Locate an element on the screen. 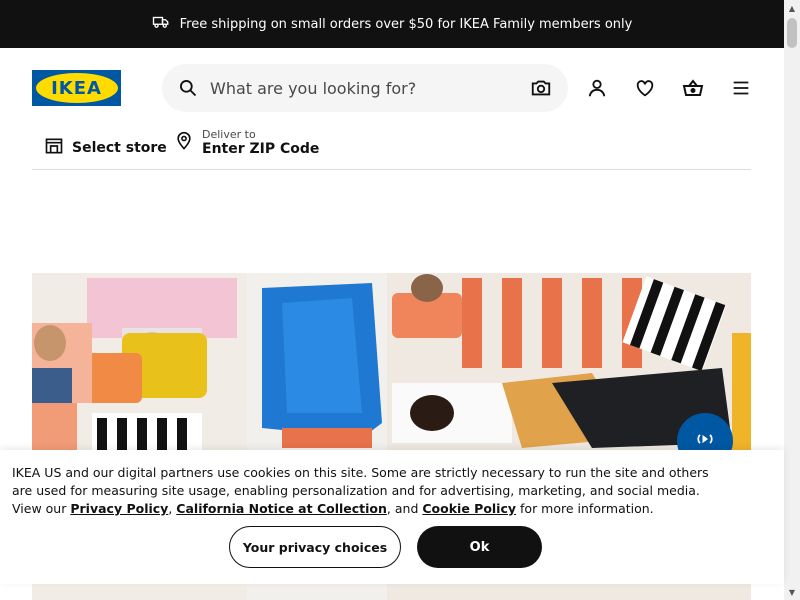 This screenshot has height=600, width=800. search-bar is located at coordinates (365, 88).